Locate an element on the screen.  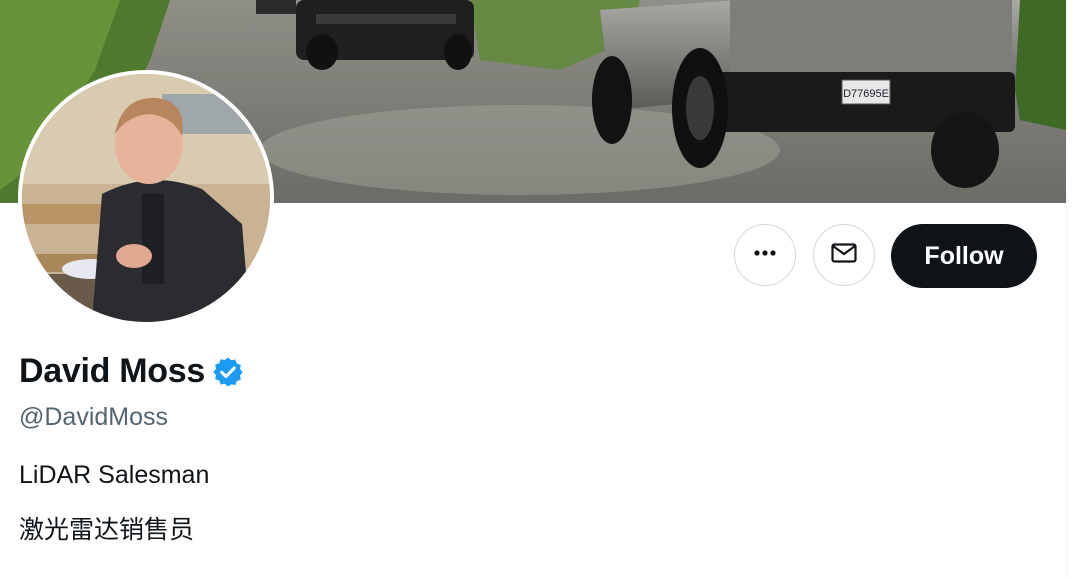
column-divider is located at coordinates (1066, 288).